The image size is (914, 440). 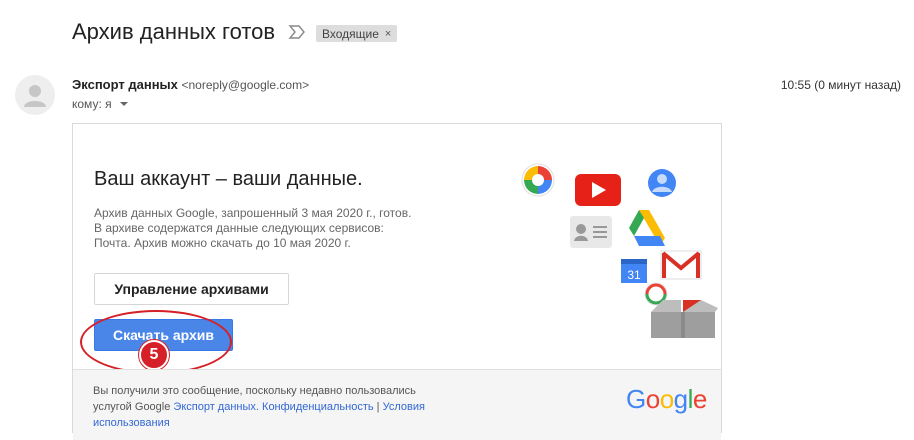 I want to click on export-link: Экспорт данных., so click(x=216, y=407).